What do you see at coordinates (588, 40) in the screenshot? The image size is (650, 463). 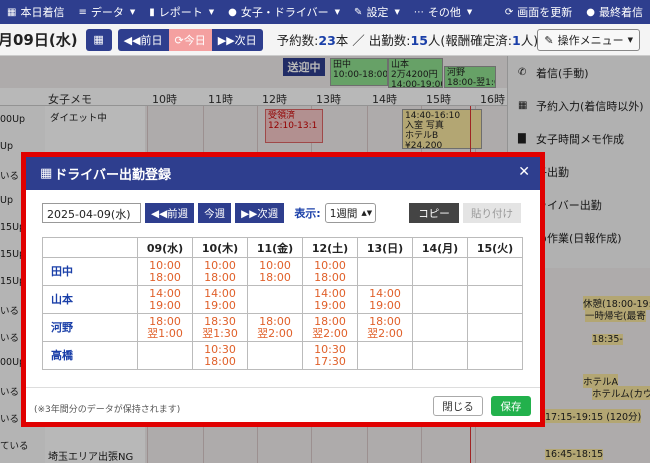 I see `operations-menu-button: ✎ 操作メニュー ▼` at bounding box center [588, 40].